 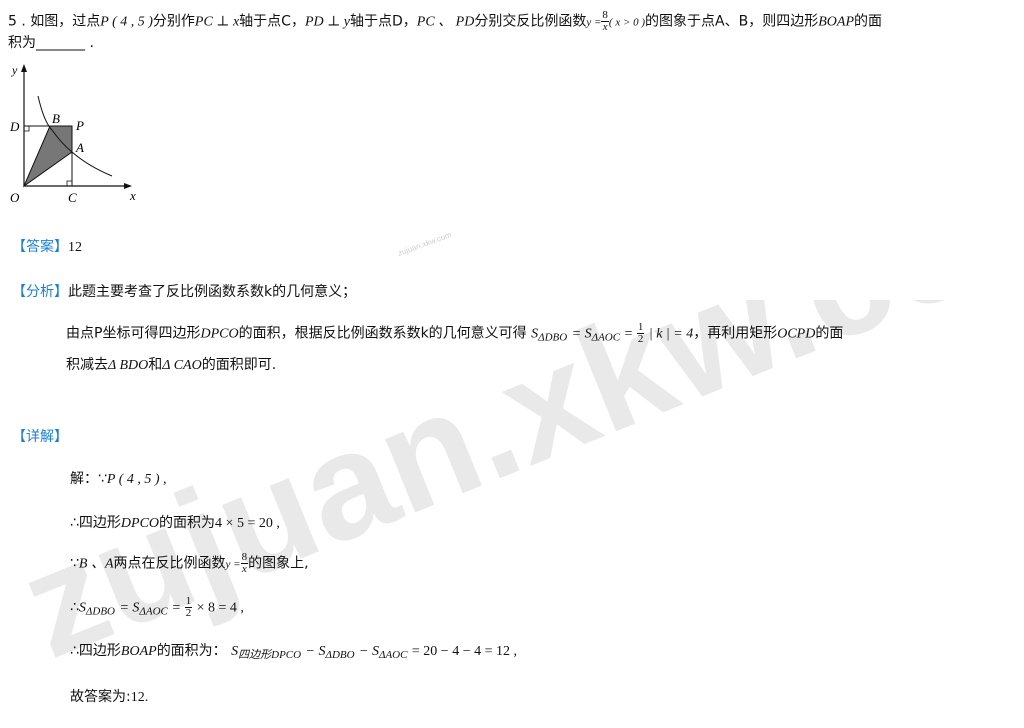 I want to click on solution-s5-c: 的面积为：, so click(x=191, y=651).